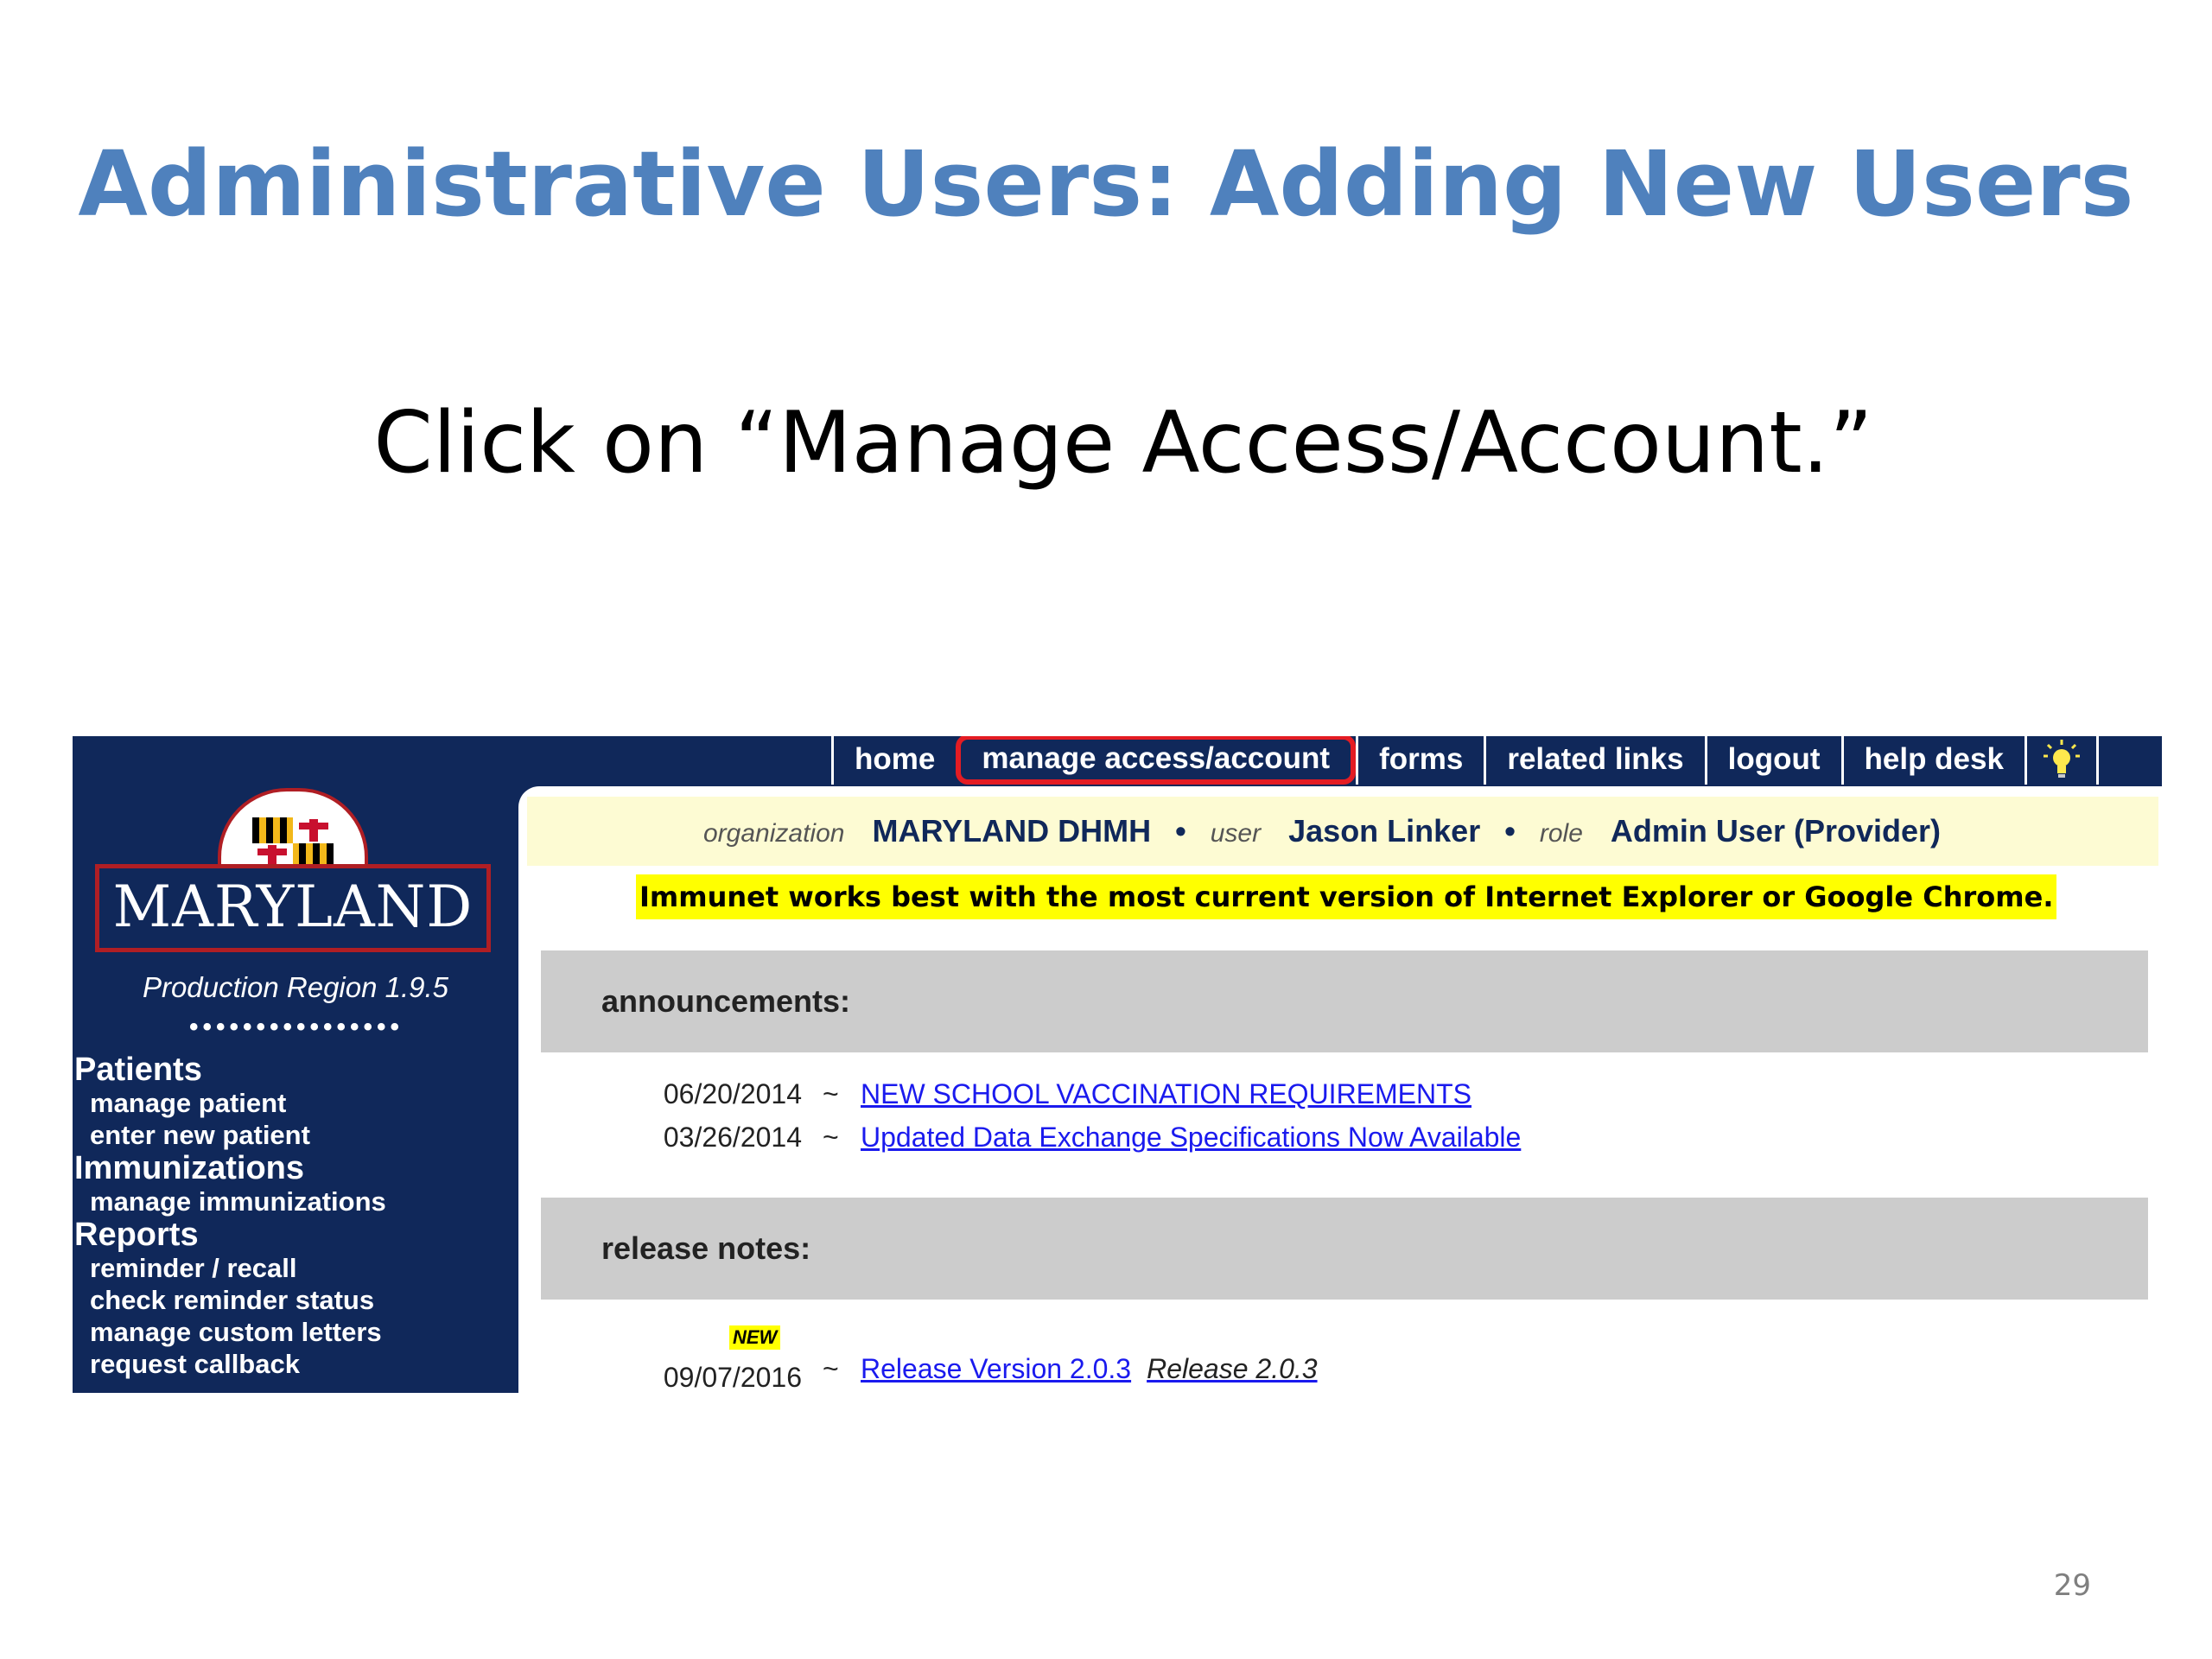  What do you see at coordinates (996, 1368) in the screenshot?
I see `release-title: Release Version 2.0.3` at bounding box center [996, 1368].